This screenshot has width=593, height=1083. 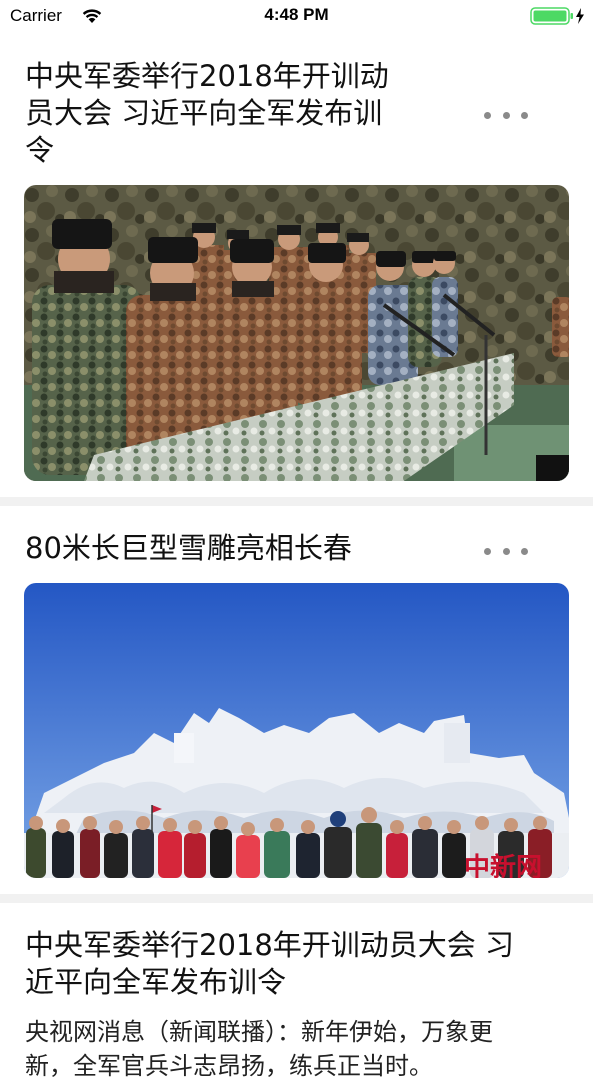 I want to click on news-title: 中央军委举行2018年开训动 员大会 习近平向全军发布训 令, so click(x=235, y=113).